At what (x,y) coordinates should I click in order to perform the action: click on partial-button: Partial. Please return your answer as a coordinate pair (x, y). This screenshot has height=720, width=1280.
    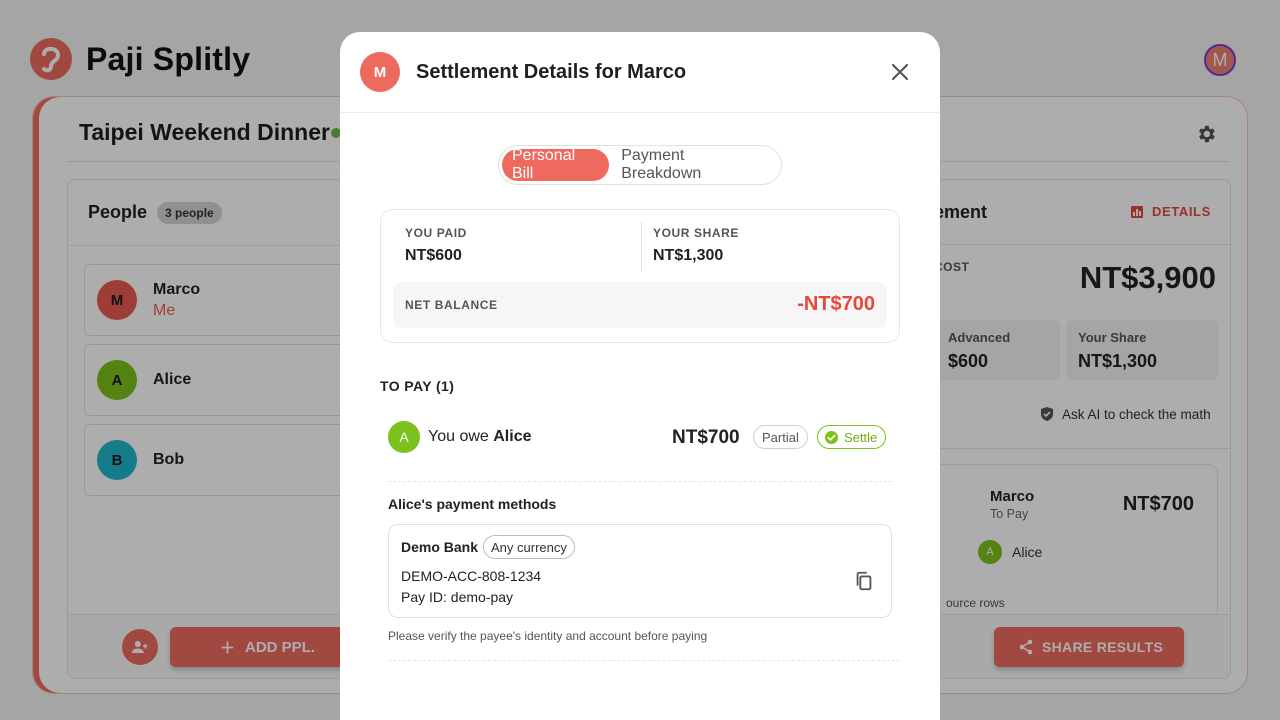
    Looking at the image, I should click on (780, 437).